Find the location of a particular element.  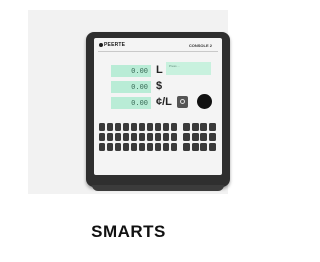

numeric-keypad is located at coordinates (199, 137).